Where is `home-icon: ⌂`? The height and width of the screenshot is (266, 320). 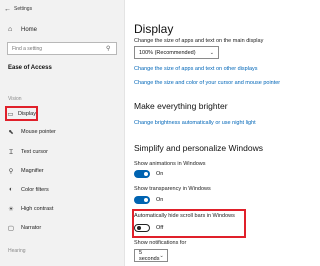
home-icon: ⌂ is located at coordinates (10, 29).